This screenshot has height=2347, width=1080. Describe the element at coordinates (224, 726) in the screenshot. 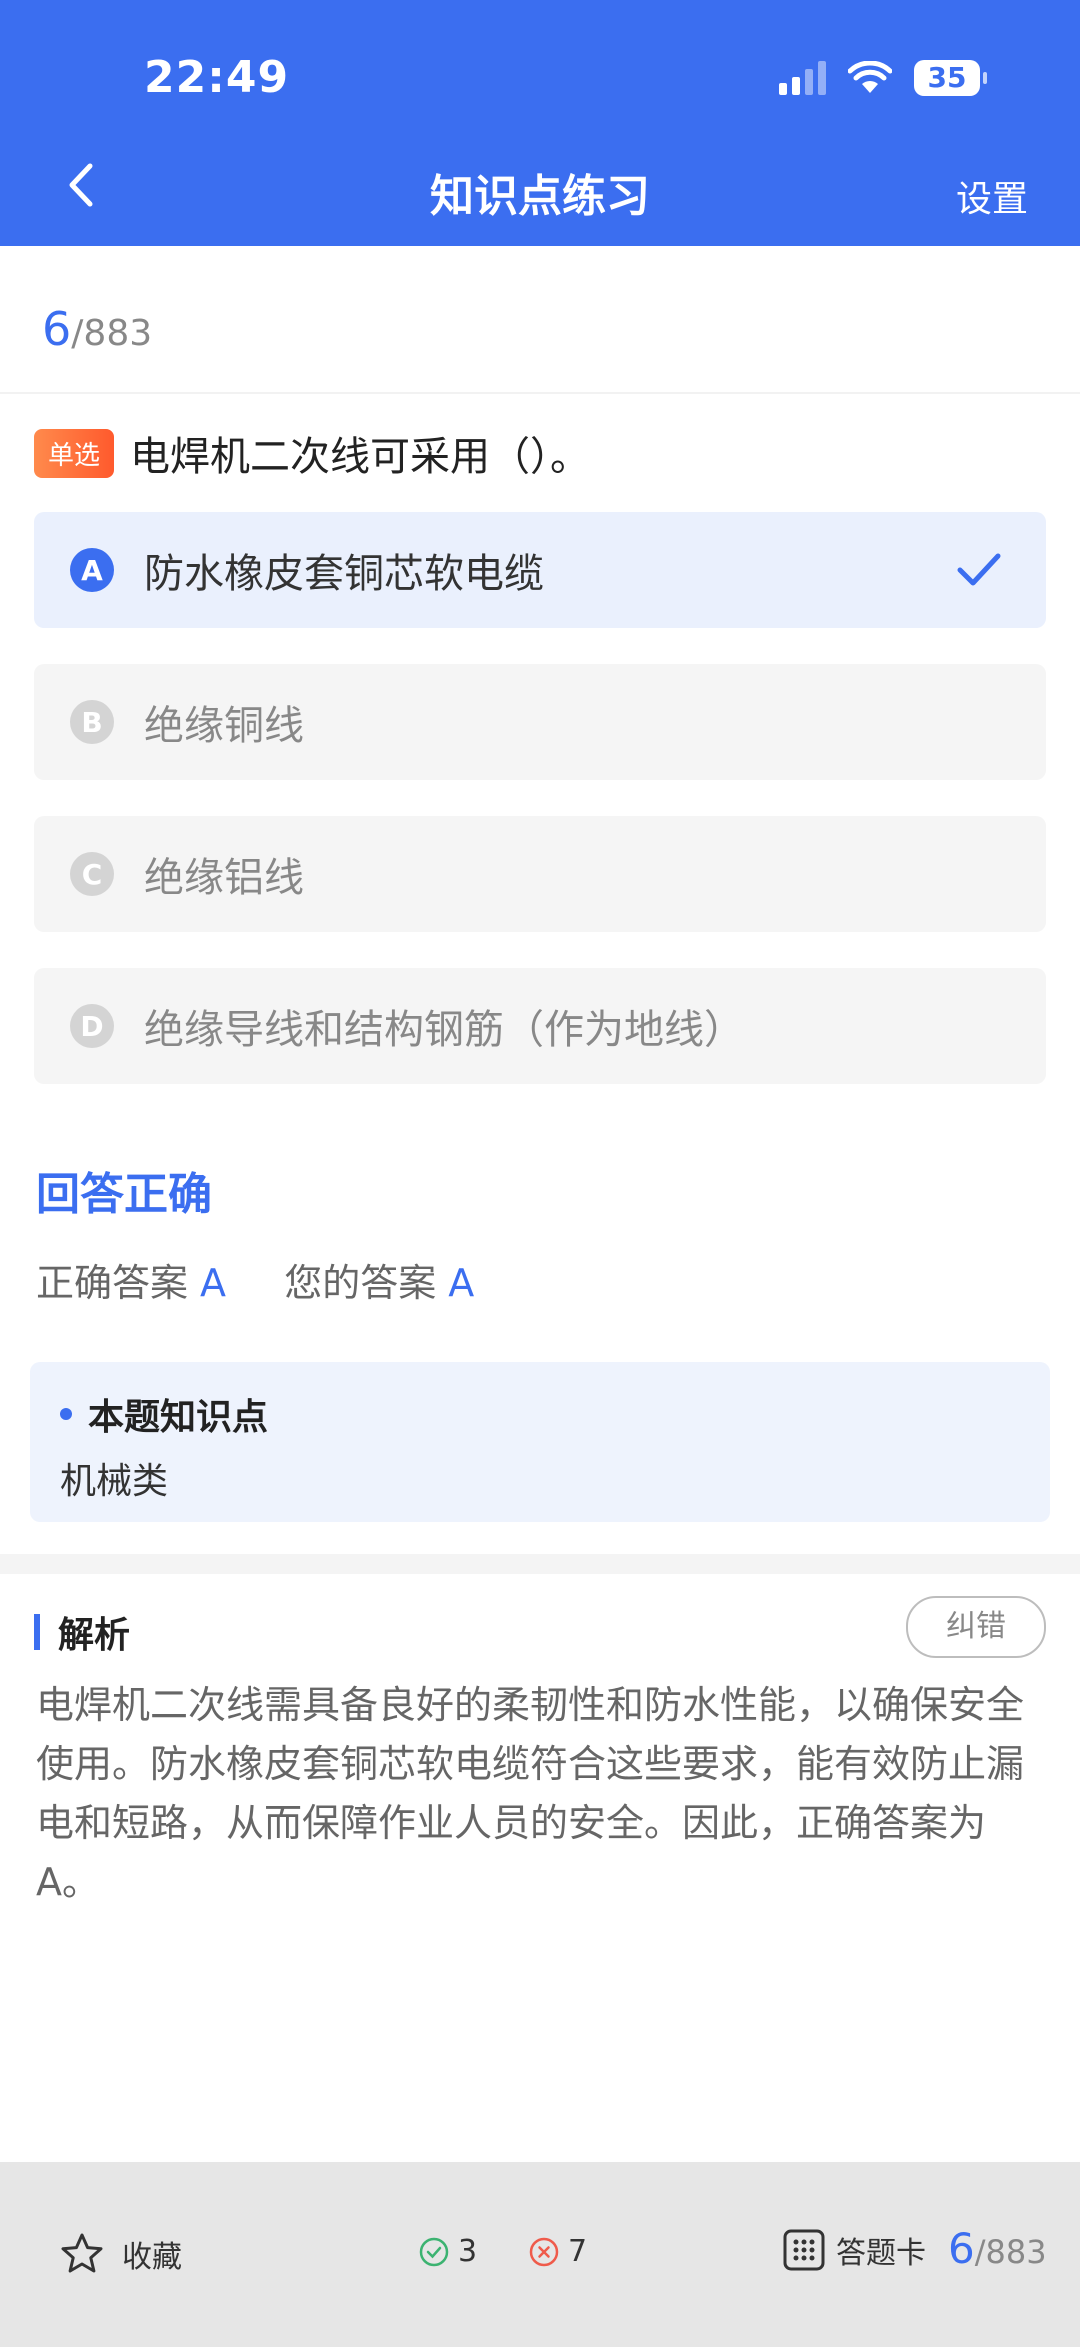

I see `option-text: 绝缘铜线` at that location.